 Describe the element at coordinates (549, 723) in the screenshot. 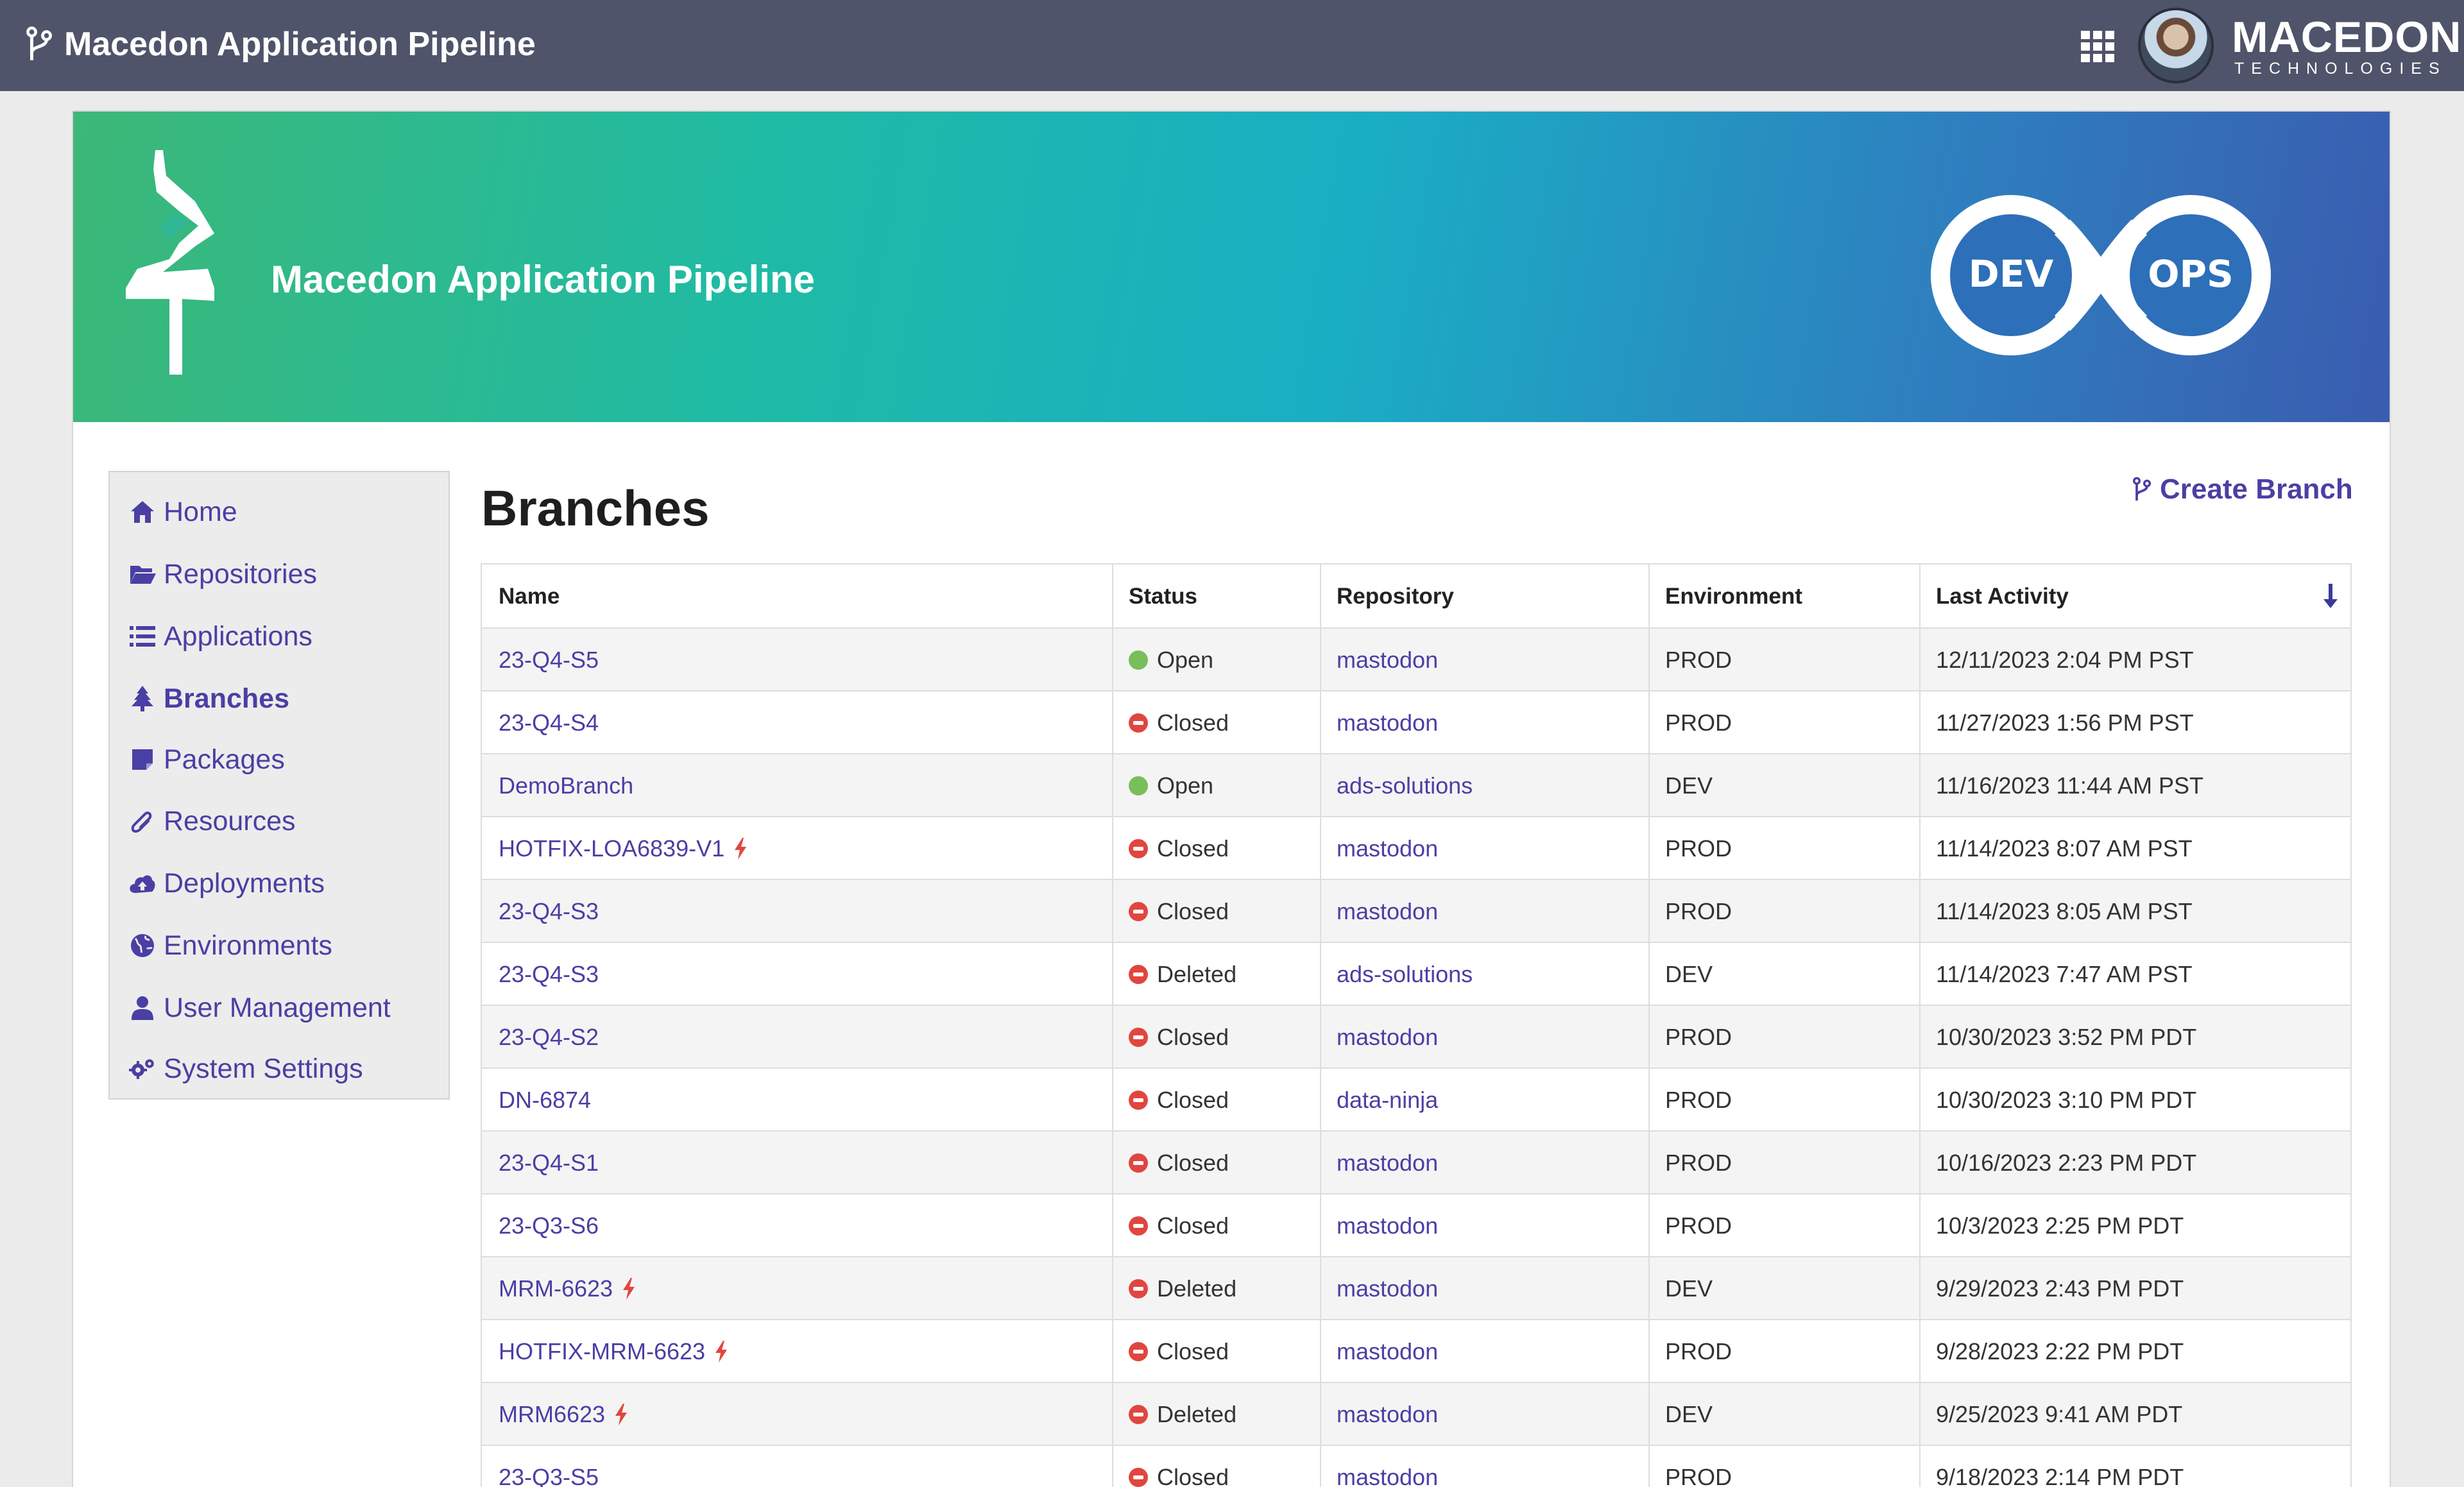

I see `branch-name-link: 23-Q4-S4` at that location.